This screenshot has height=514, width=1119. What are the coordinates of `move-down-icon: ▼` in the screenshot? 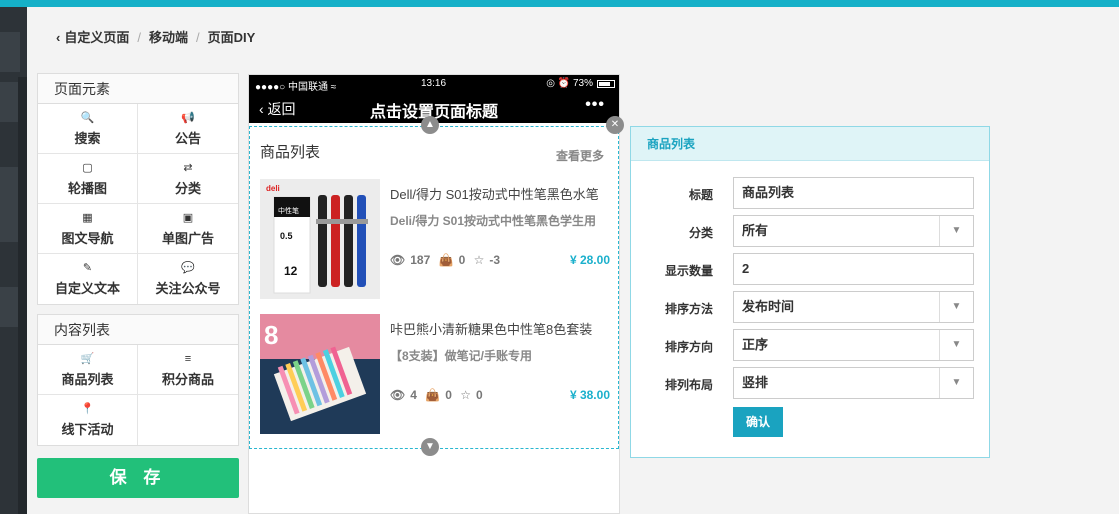 It's located at (430, 447).